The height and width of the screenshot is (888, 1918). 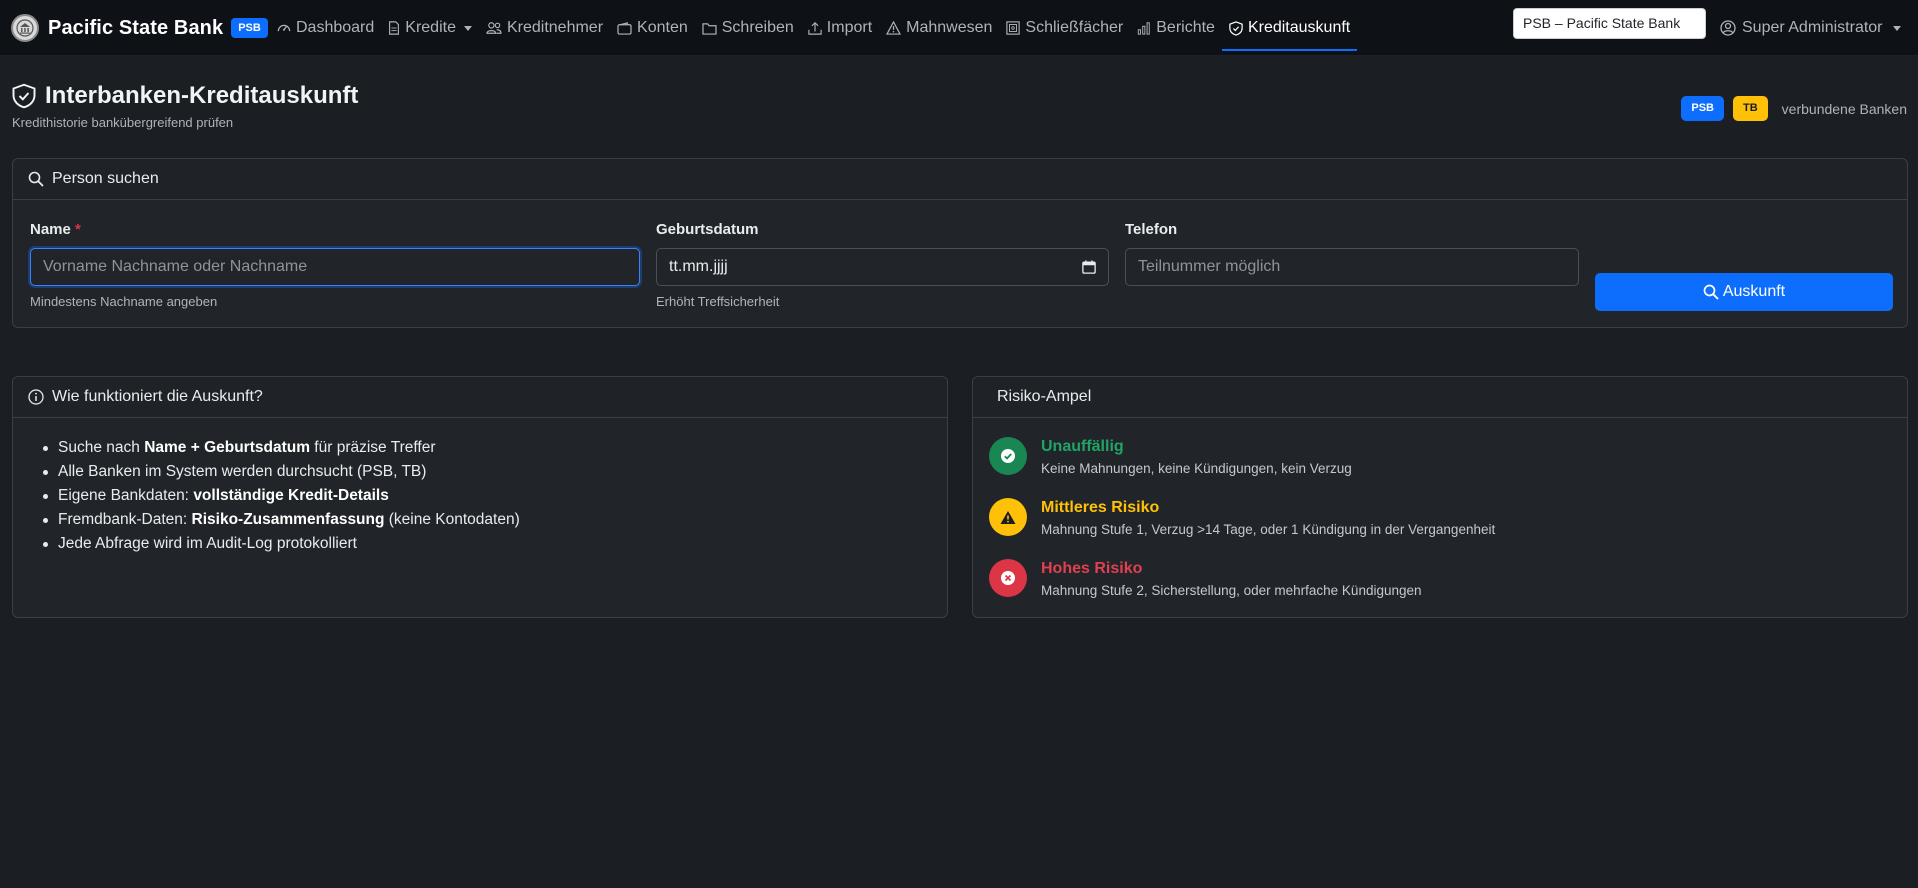 I want to click on brand: Pacific State Bank PSB, so click(x=139, y=28).